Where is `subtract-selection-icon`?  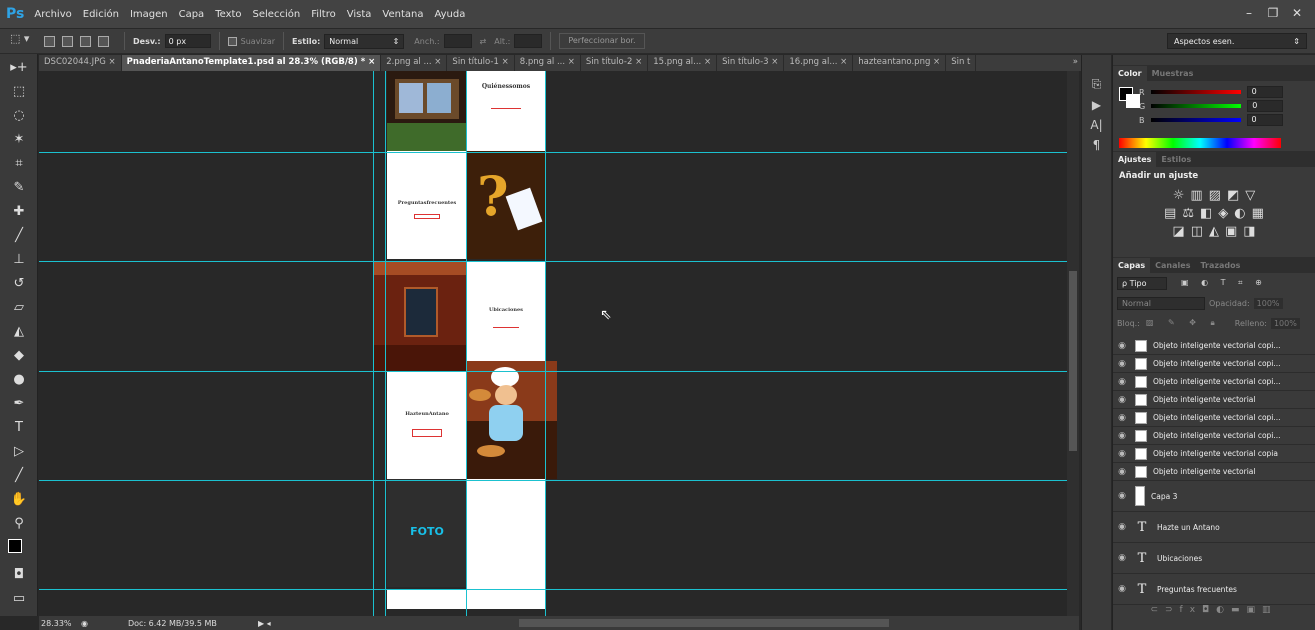
subtract-selection-icon is located at coordinates (85, 41).